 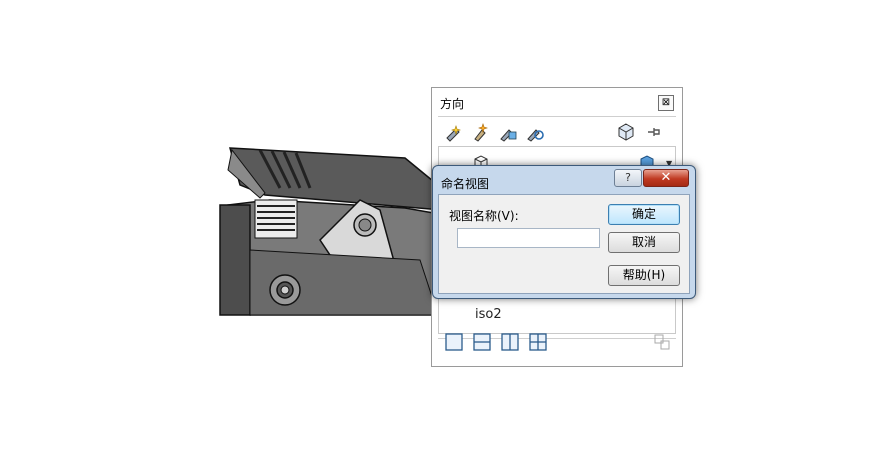 What do you see at coordinates (508, 132) in the screenshot?
I see `reset-standard-views-icon` at bounding box center [508, 132].